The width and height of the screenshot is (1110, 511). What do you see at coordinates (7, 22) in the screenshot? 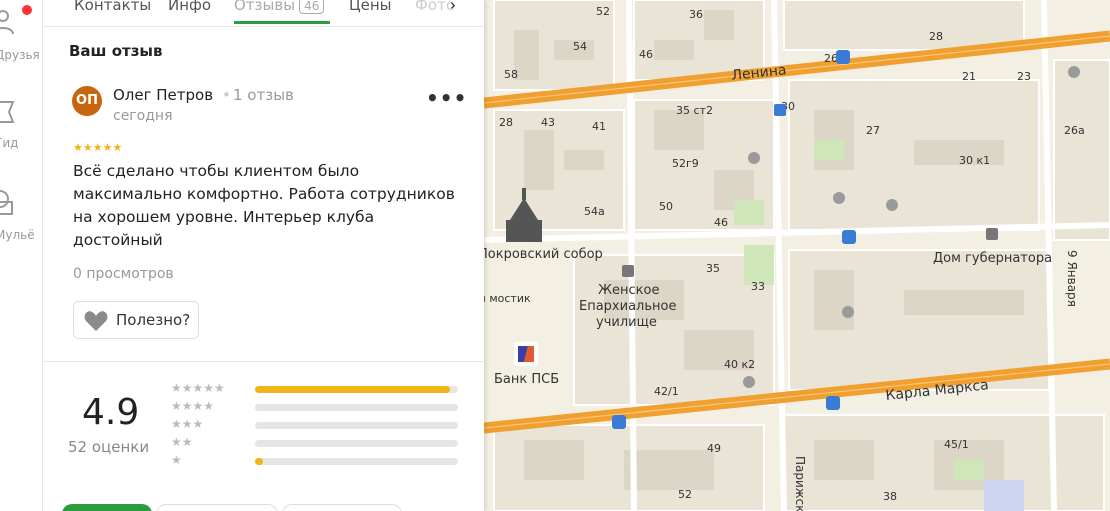
I see `friends-icon` at bounding box center [7, 22].